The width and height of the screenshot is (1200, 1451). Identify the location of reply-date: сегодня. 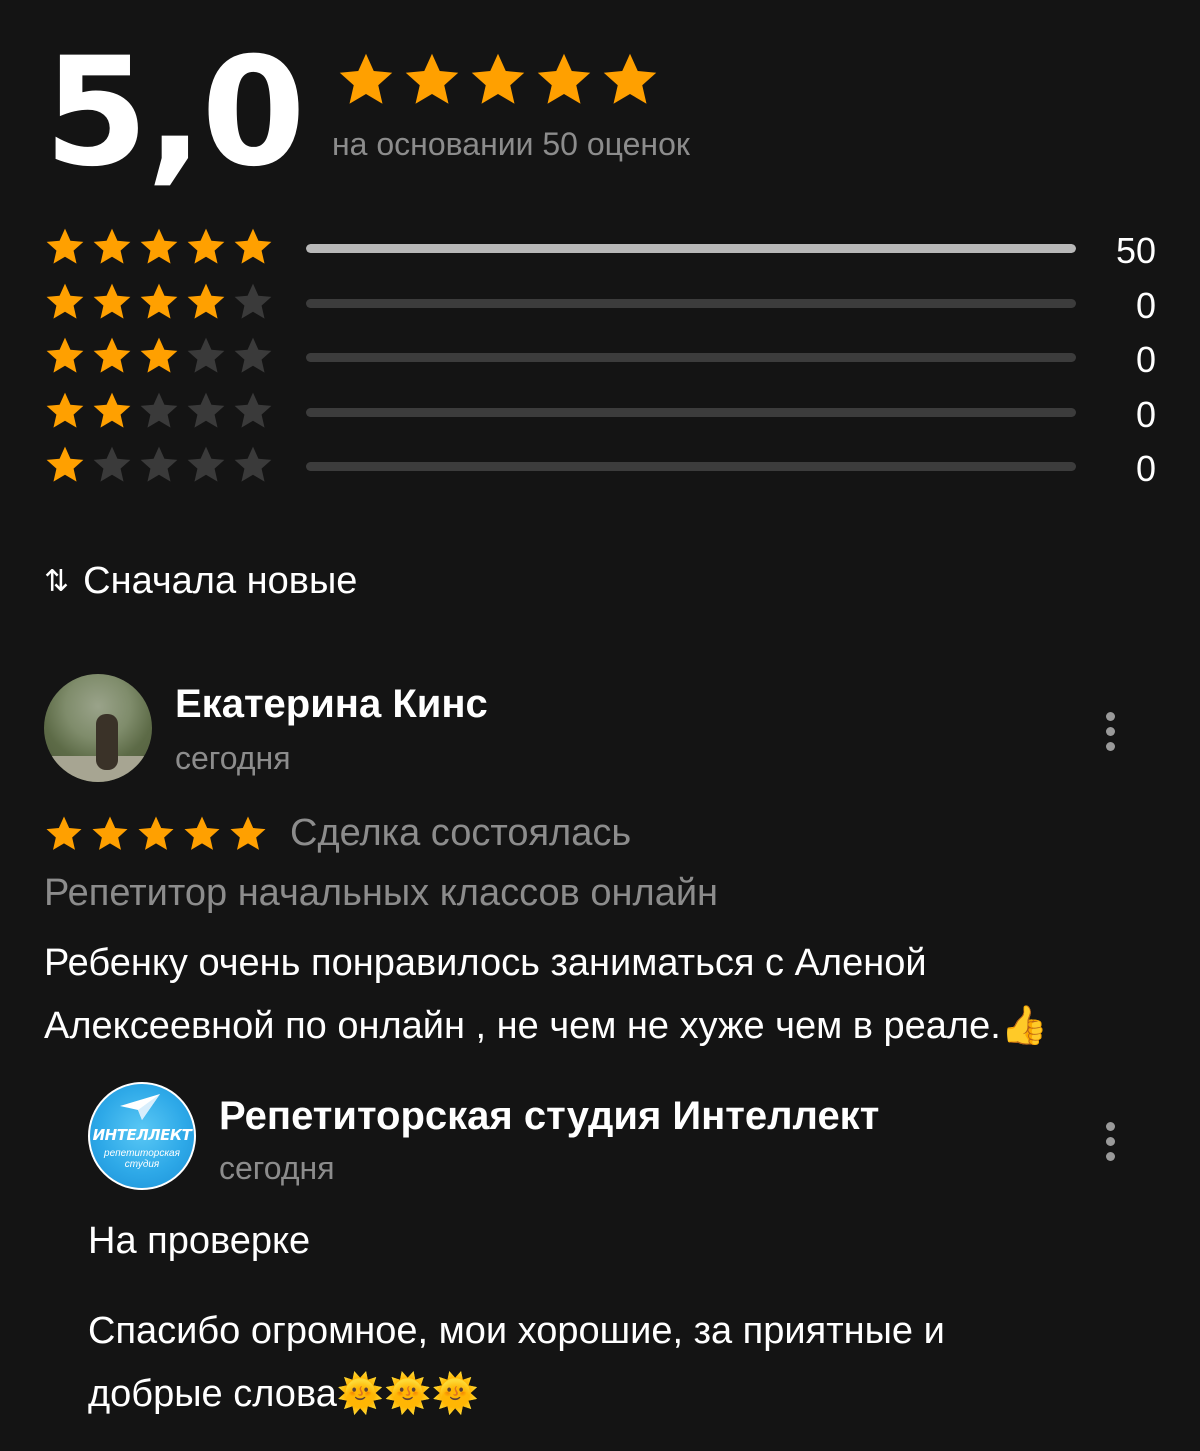
(277, 1168).